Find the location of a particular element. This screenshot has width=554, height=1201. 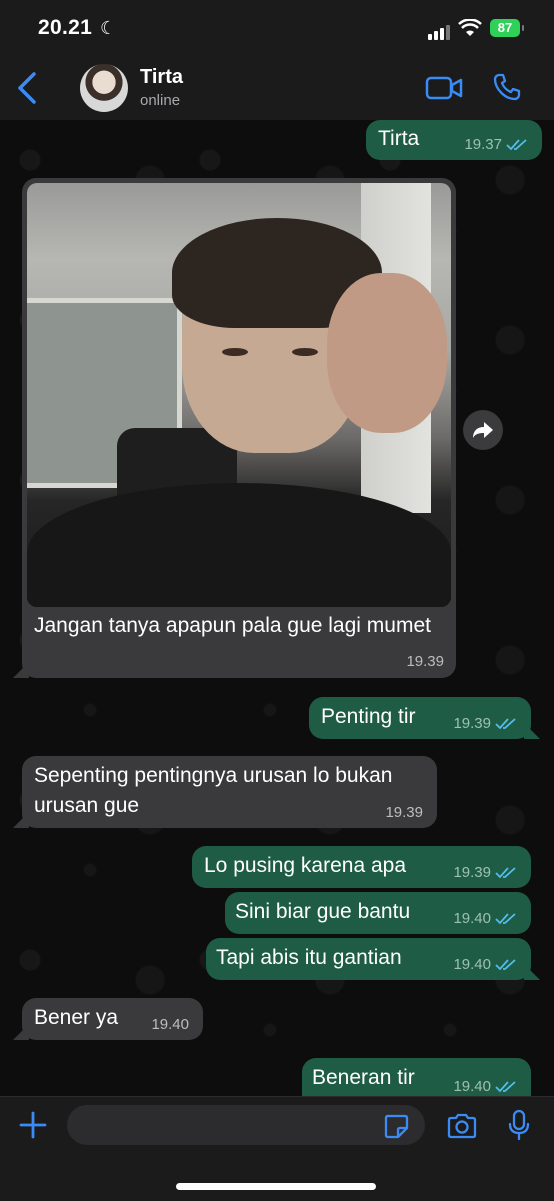

message-outgoing: Tapi abis itu gantian 19.40 is located at coordinates (368, 959).